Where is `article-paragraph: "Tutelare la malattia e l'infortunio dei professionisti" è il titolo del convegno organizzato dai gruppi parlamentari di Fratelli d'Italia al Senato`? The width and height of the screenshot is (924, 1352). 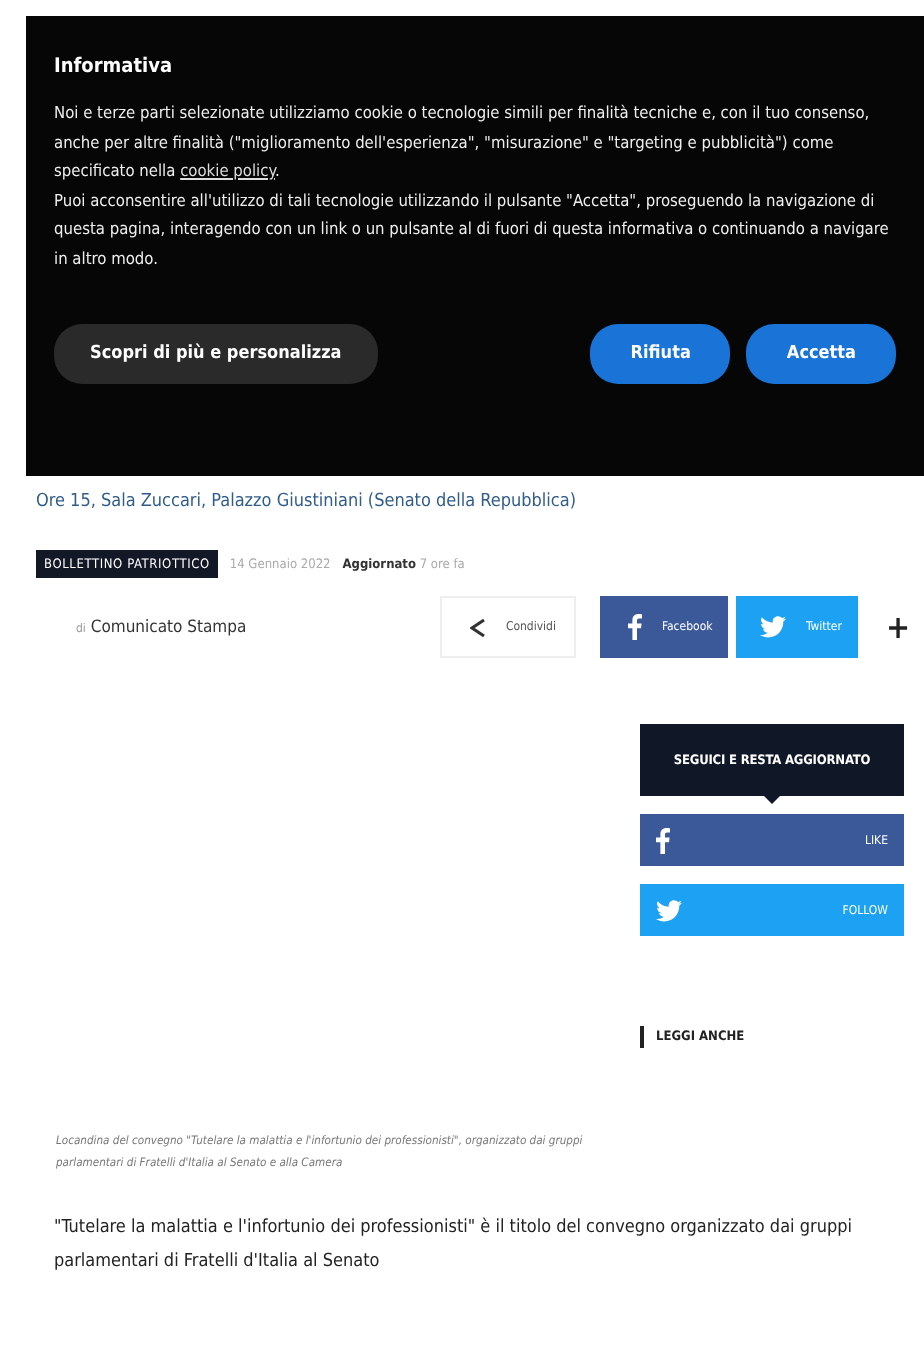 article-paragraph: "Tutelare la malattia e l'infortunio dei professionisti" è il titolo del convegno organizzato dai gruppi parlamentari di Fratelli d'Italia al Senato is located at coordinates (454, 1245).